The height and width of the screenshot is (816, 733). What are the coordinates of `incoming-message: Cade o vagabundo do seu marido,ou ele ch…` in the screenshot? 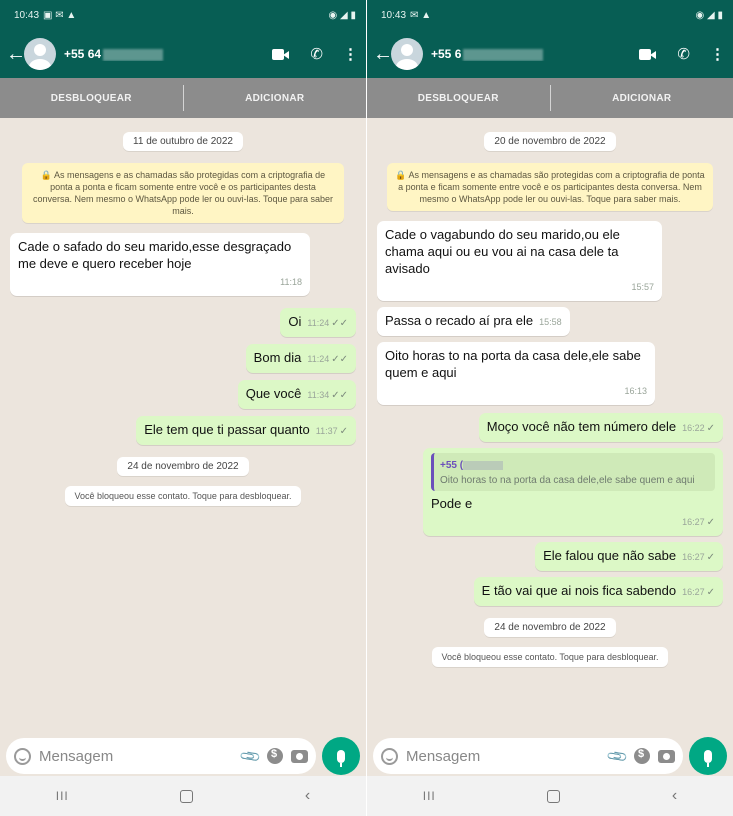 It's located at (519, 261).